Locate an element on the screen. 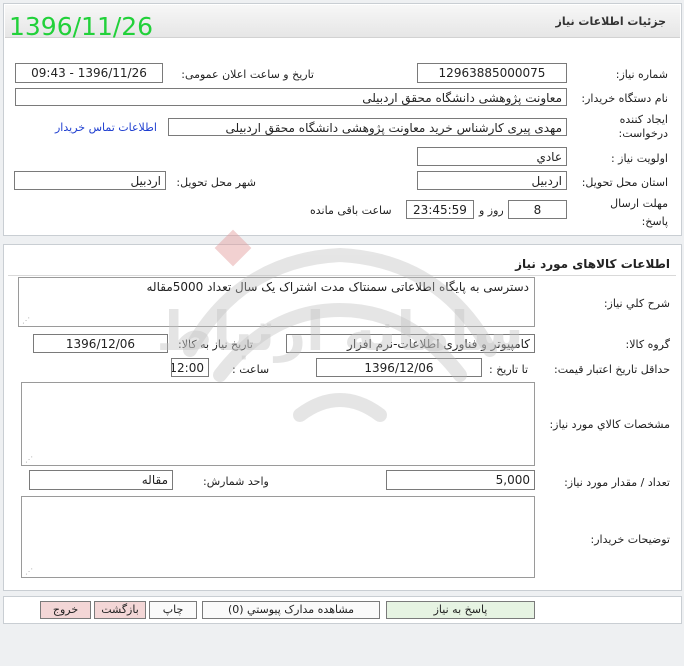 This screenshot has height=666, width=684. days-word-label: روز و is located at coordinates (491, 210).